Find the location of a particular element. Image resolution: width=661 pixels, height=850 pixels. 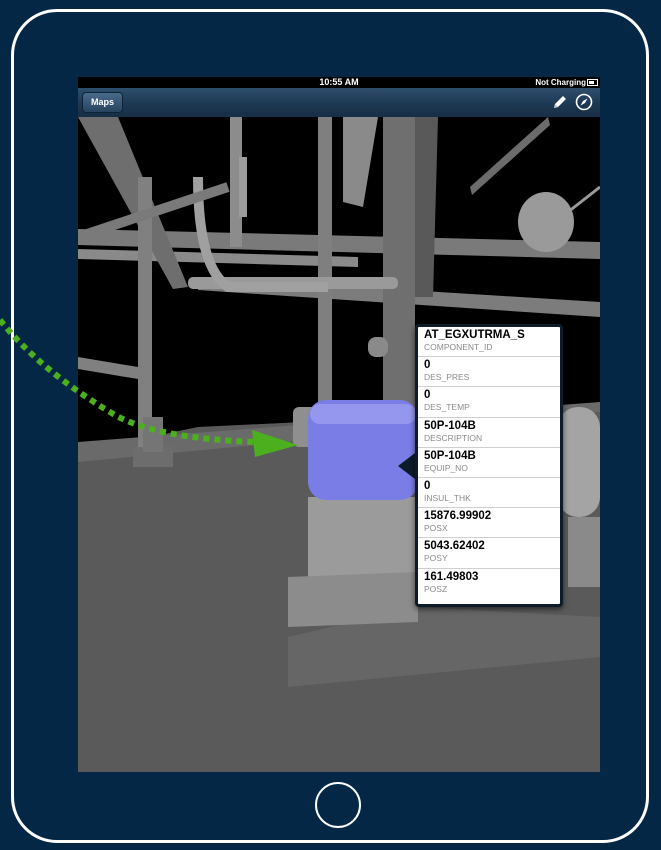

status-time: 10:55 AM is located at coordinates (339, 82).